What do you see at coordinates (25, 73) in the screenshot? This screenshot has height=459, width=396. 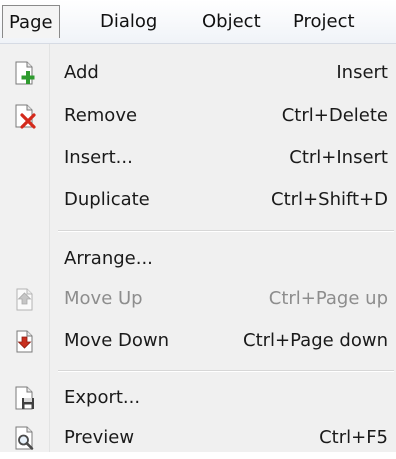 I see `page-add-icon` at bounding box center [25, 73].